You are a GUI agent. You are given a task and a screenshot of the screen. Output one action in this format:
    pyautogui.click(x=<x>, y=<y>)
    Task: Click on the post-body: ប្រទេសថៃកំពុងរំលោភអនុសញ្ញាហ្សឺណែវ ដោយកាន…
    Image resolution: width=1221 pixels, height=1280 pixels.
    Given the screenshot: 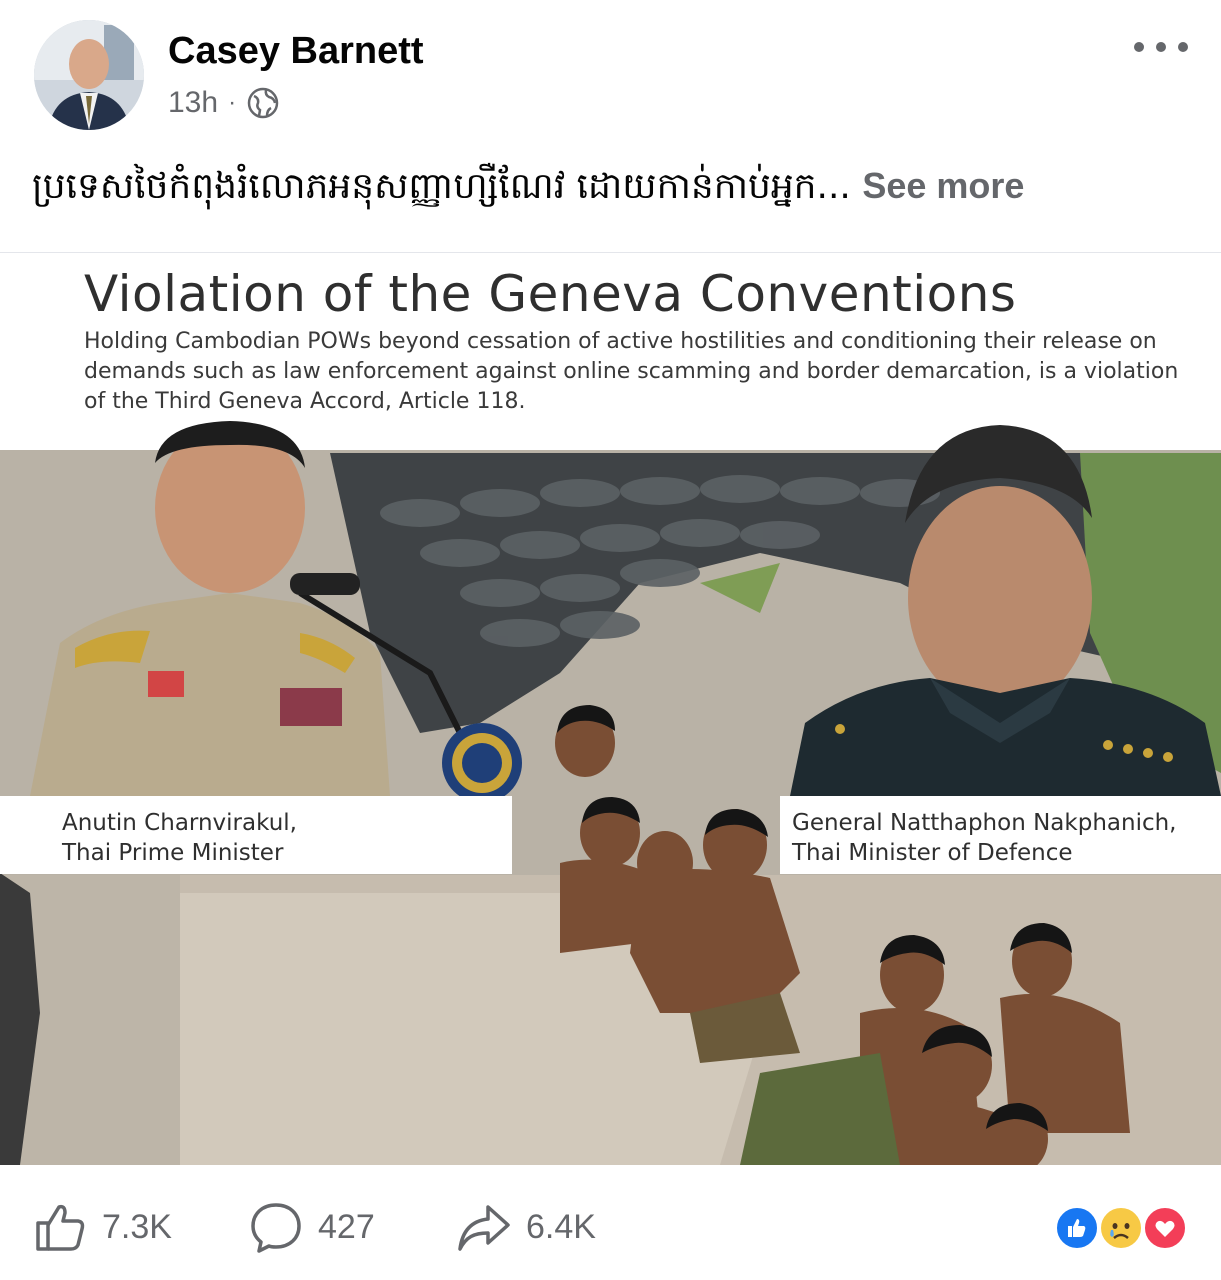 What is the action you would take?
    pyautogui.click(x=441, y=186)
    